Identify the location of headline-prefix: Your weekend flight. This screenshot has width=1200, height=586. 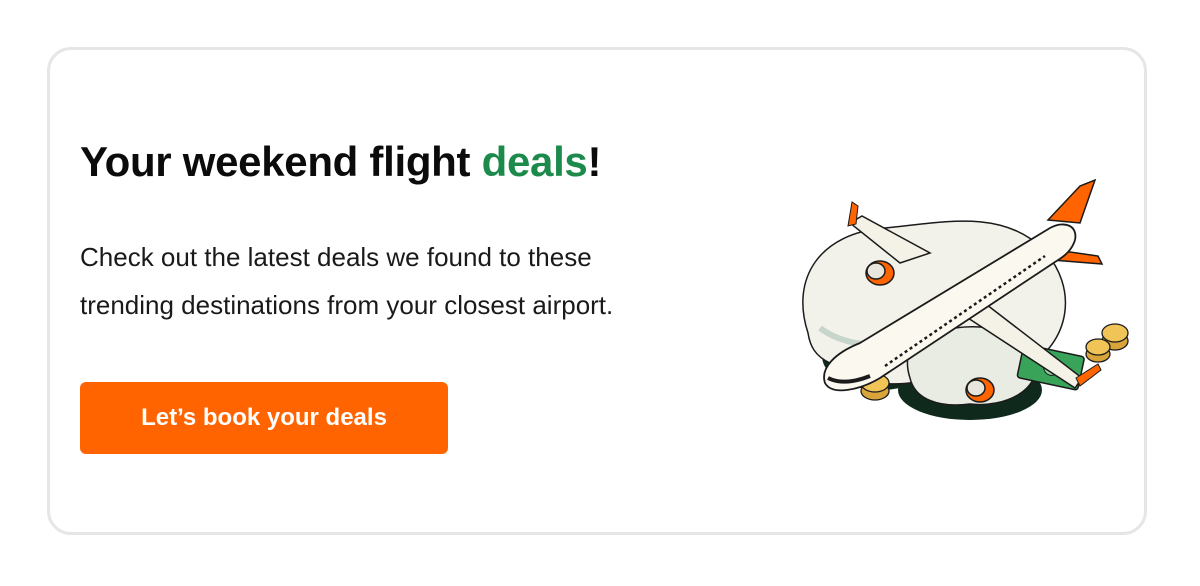
(281, 161).